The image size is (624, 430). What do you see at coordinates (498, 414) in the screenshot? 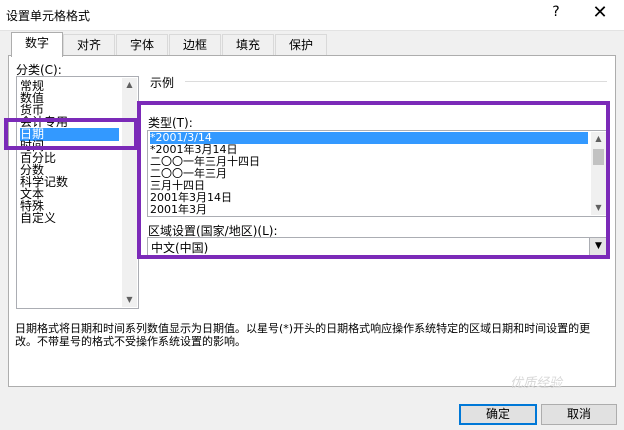
I see `ok-button: 确定` at bounding box center [498, 414].